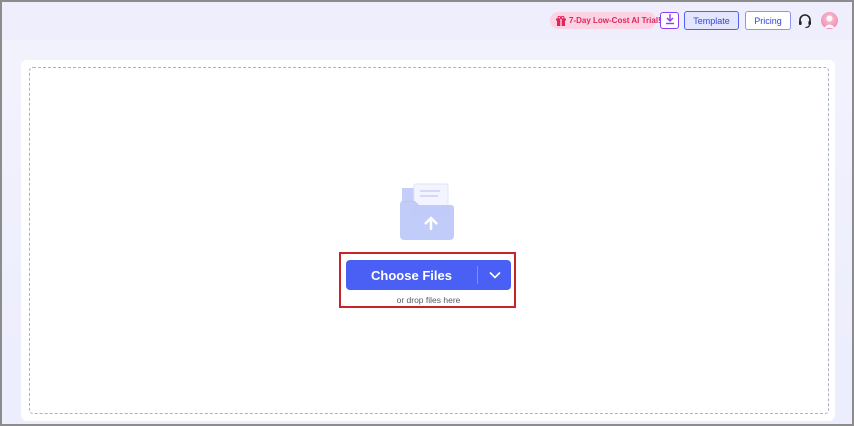  What do you see at coordinates (561, 20) in the screenshot?
I see `gift-icon` at bounding box center [561, 20].